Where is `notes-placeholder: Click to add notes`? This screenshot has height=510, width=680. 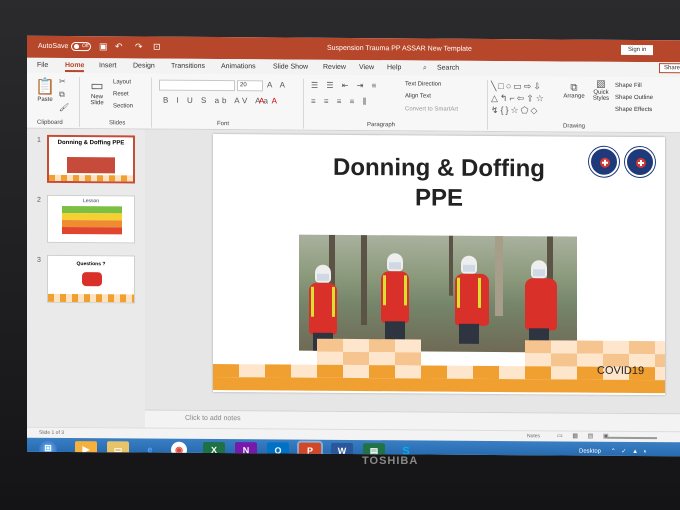
notes-placeholder: Click to add notes is located at coordinates (213, 418).